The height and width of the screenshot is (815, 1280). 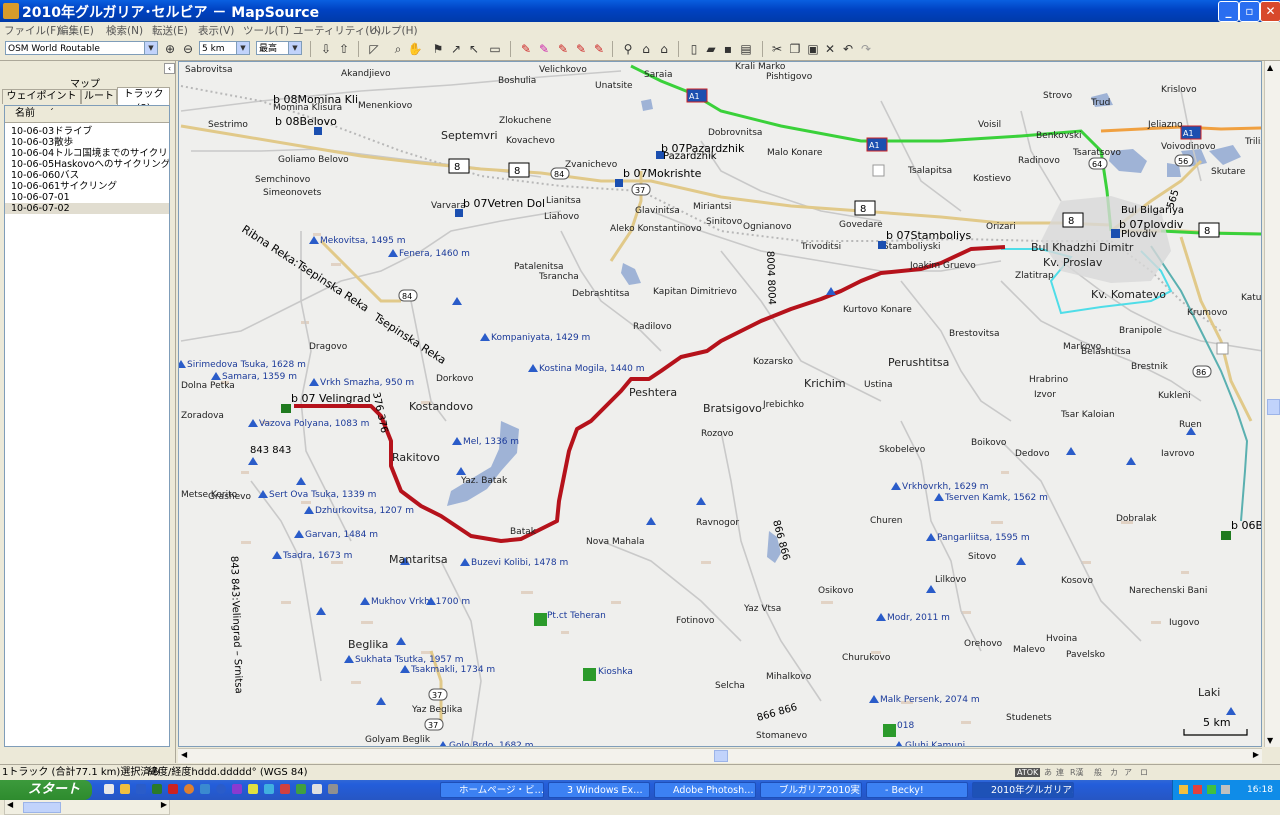 What do you see at coordinates (87, 164) in the screenshot?
I see `list-item: 10-06-05Haskovoへのサイクリング` at bounding box center [87, 164].